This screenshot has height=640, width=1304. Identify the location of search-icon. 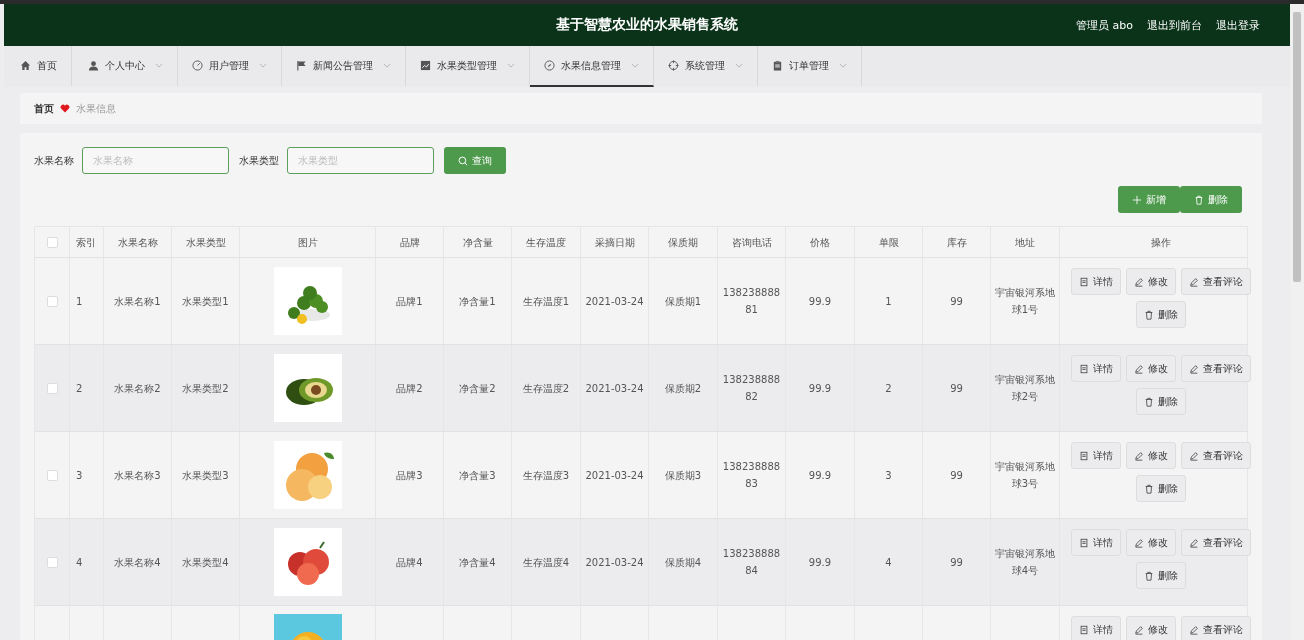
(463, 160).